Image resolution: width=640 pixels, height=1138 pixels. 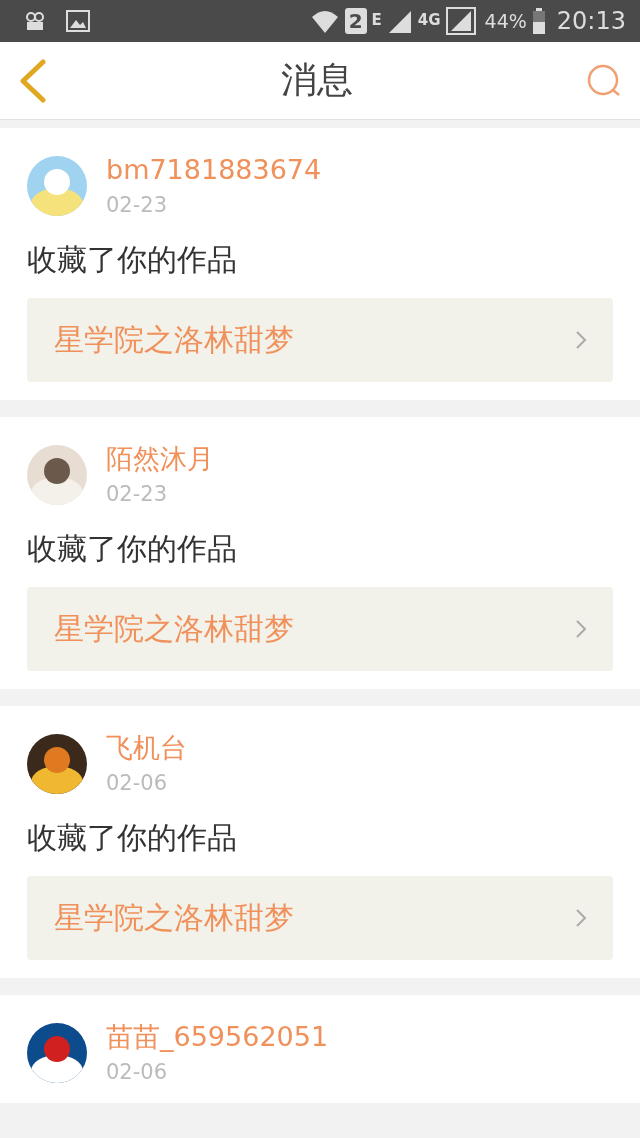 What do you see at coordinates (604, 80) in the screenshot?
I see `search-icon` at bounding box center [604, 80].